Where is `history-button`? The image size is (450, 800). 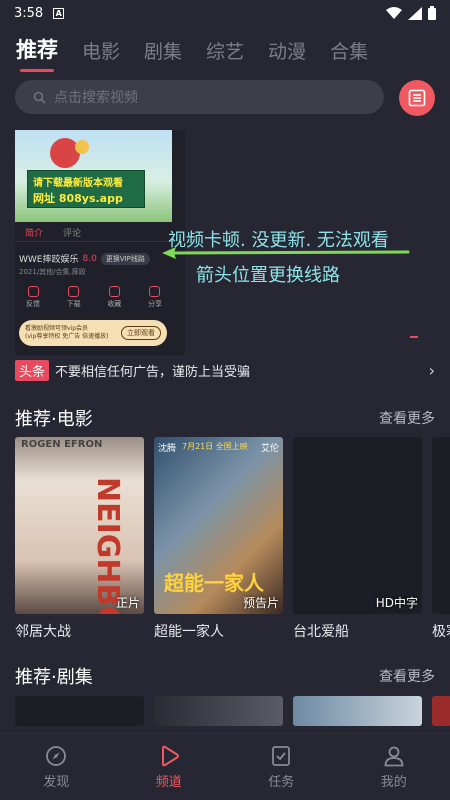 history-button is located at coordinates (417, 98).